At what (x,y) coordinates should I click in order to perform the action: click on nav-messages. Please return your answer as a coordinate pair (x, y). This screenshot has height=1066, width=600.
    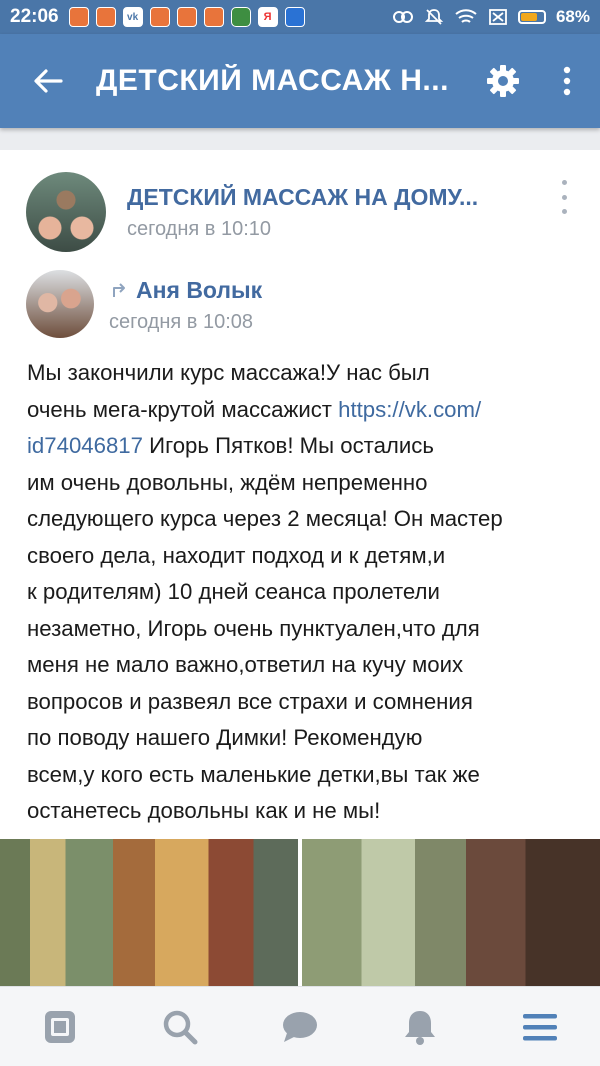
    Looking at the image, I should click on (300, 1026).